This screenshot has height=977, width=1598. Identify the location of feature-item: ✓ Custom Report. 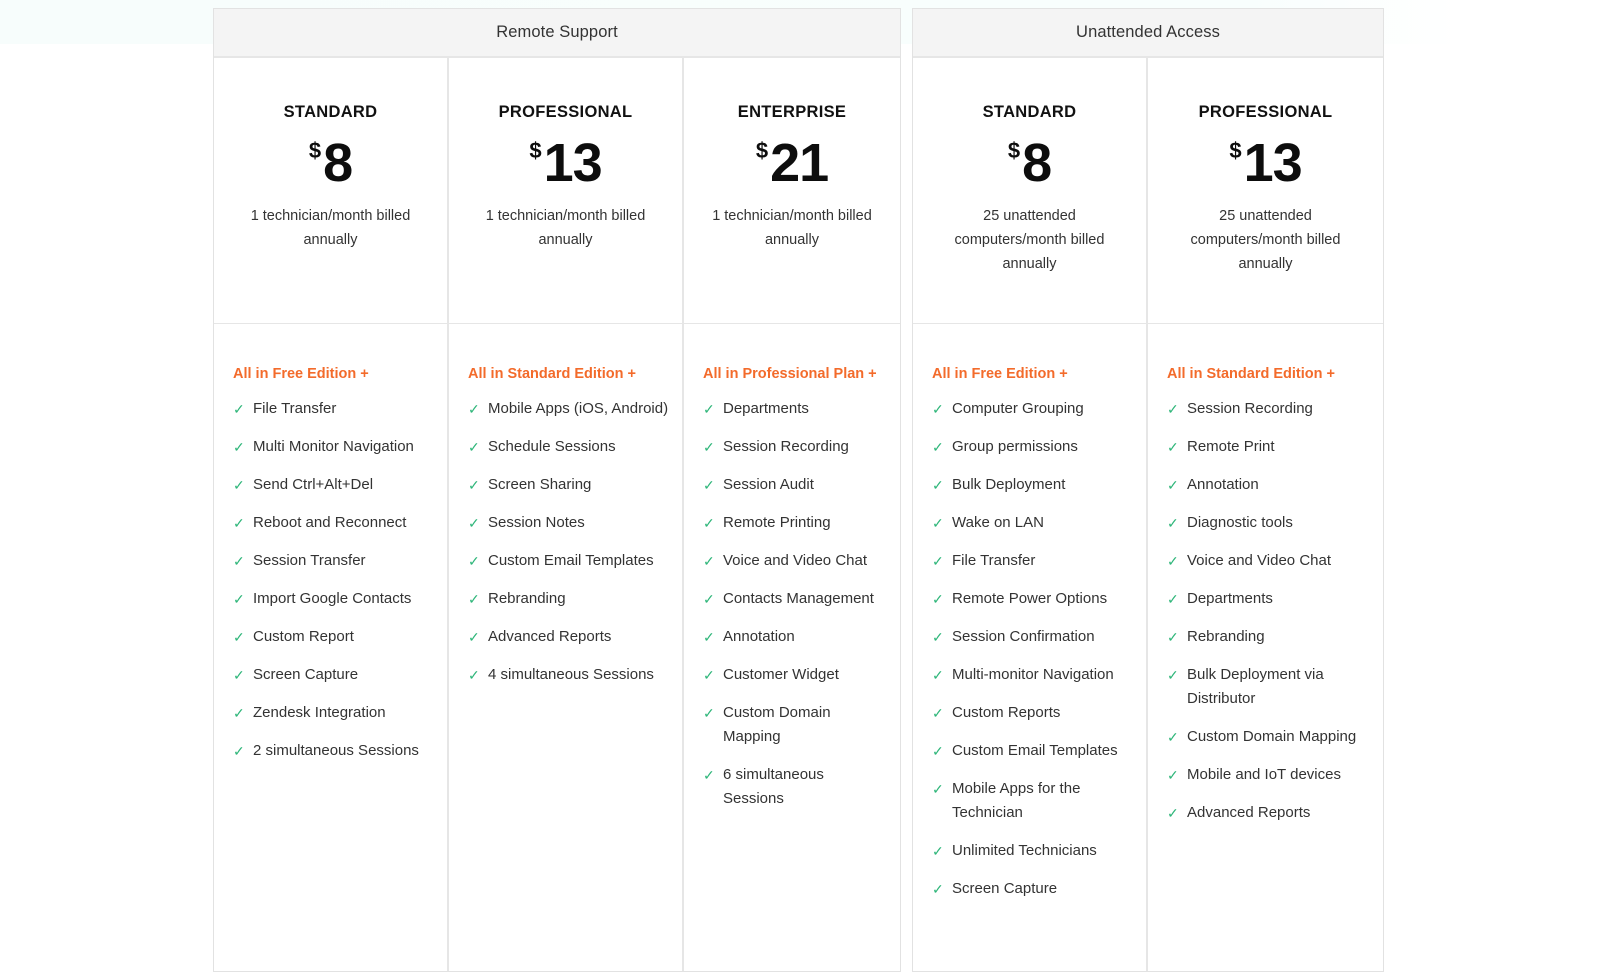
(334, 637).